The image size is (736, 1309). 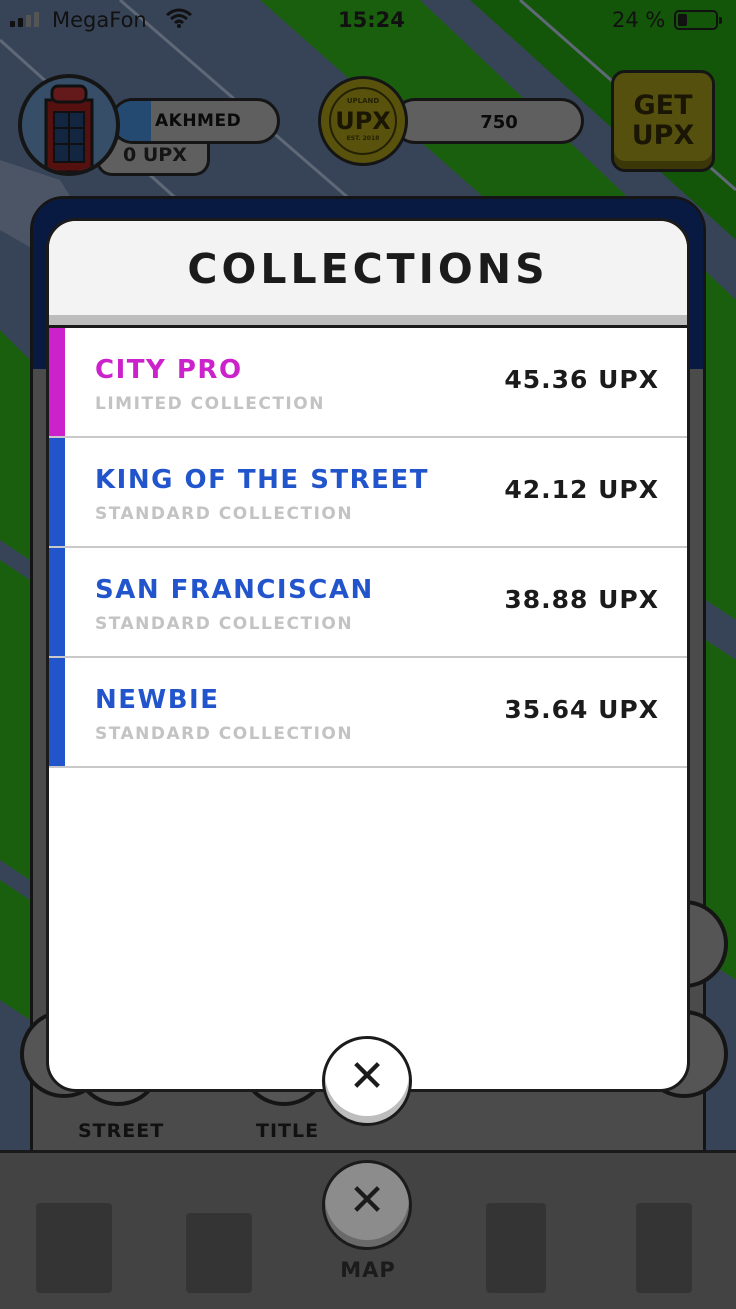 I want to click on collection-price: 35.64 UPX, so click(x=581, y=709).